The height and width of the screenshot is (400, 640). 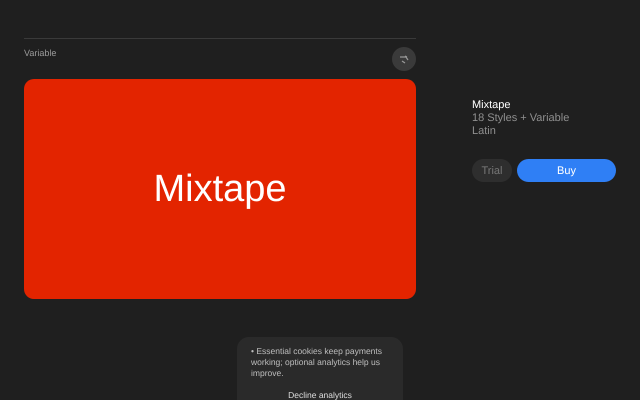 I want to click on variable-label: Variable, so click(x=40, y=53).